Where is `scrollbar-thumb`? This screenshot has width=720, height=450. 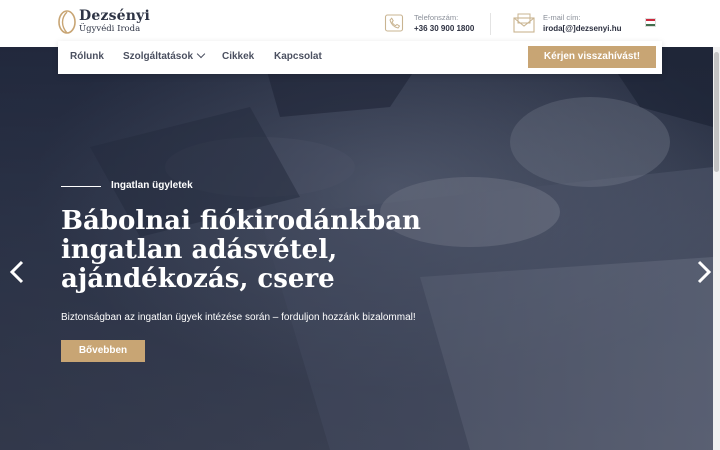 scrollbar-thumb is located at coordinates (716, 112).